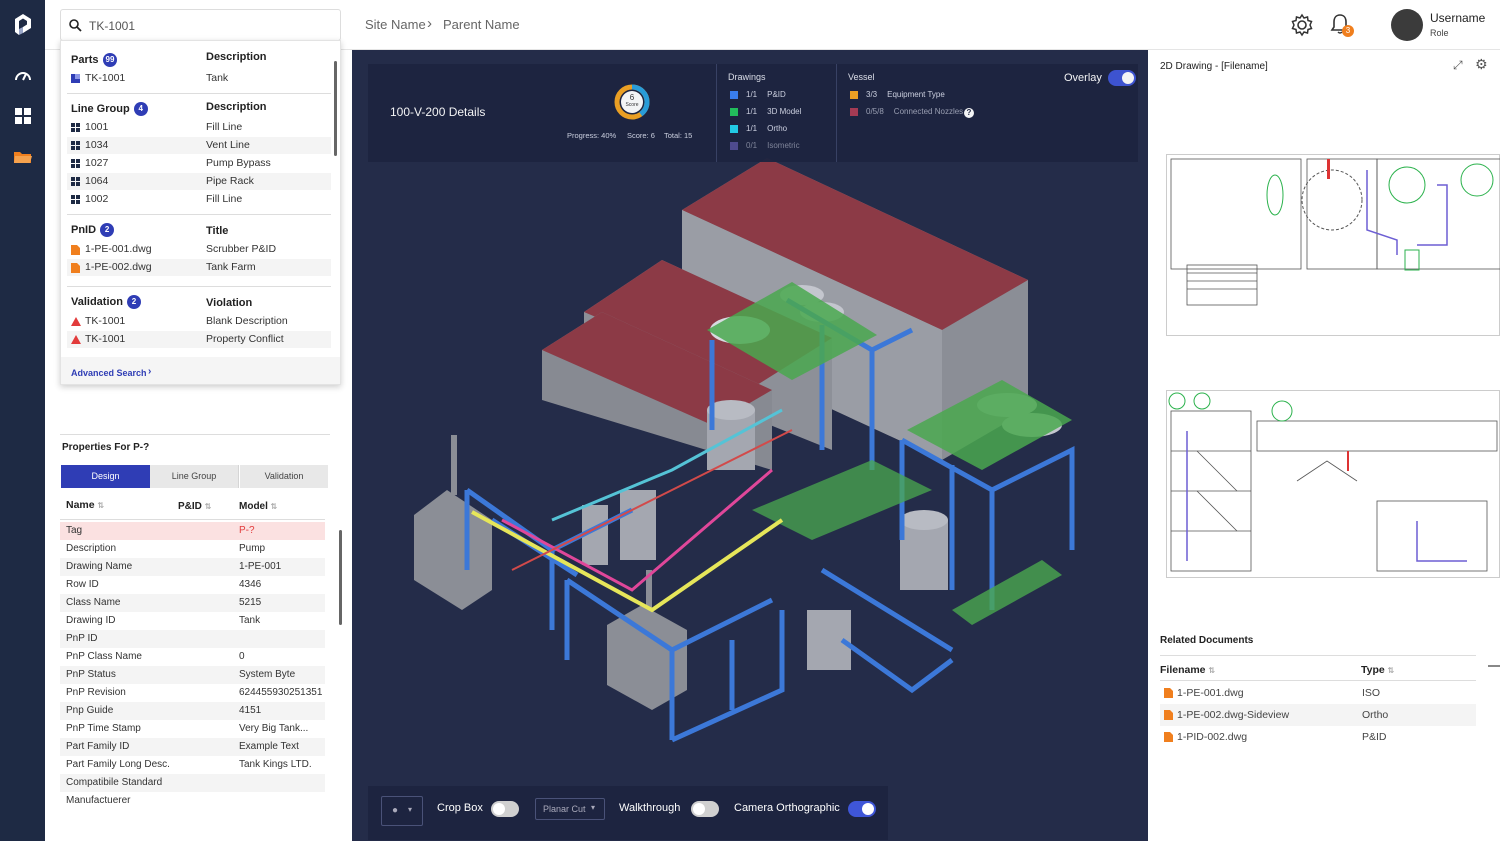 The width and height of the screenshot is (1500, 841). Describe the element at coordinates (199, 267) in the screenshot. I see `pnid-result-row: 1-PE-002.dwg Tank Farm` at that location.